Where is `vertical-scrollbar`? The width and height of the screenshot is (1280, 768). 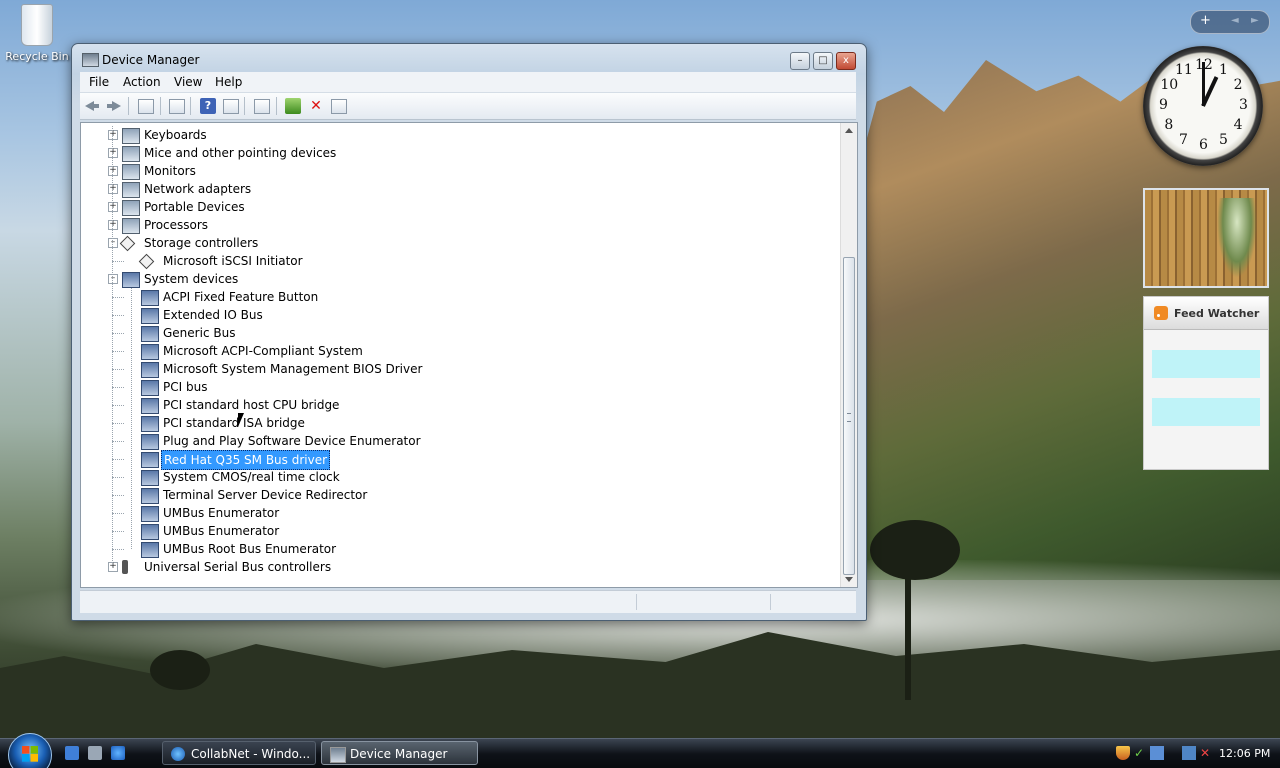
vertical-scrollbar is located at coordinates (848, 355).